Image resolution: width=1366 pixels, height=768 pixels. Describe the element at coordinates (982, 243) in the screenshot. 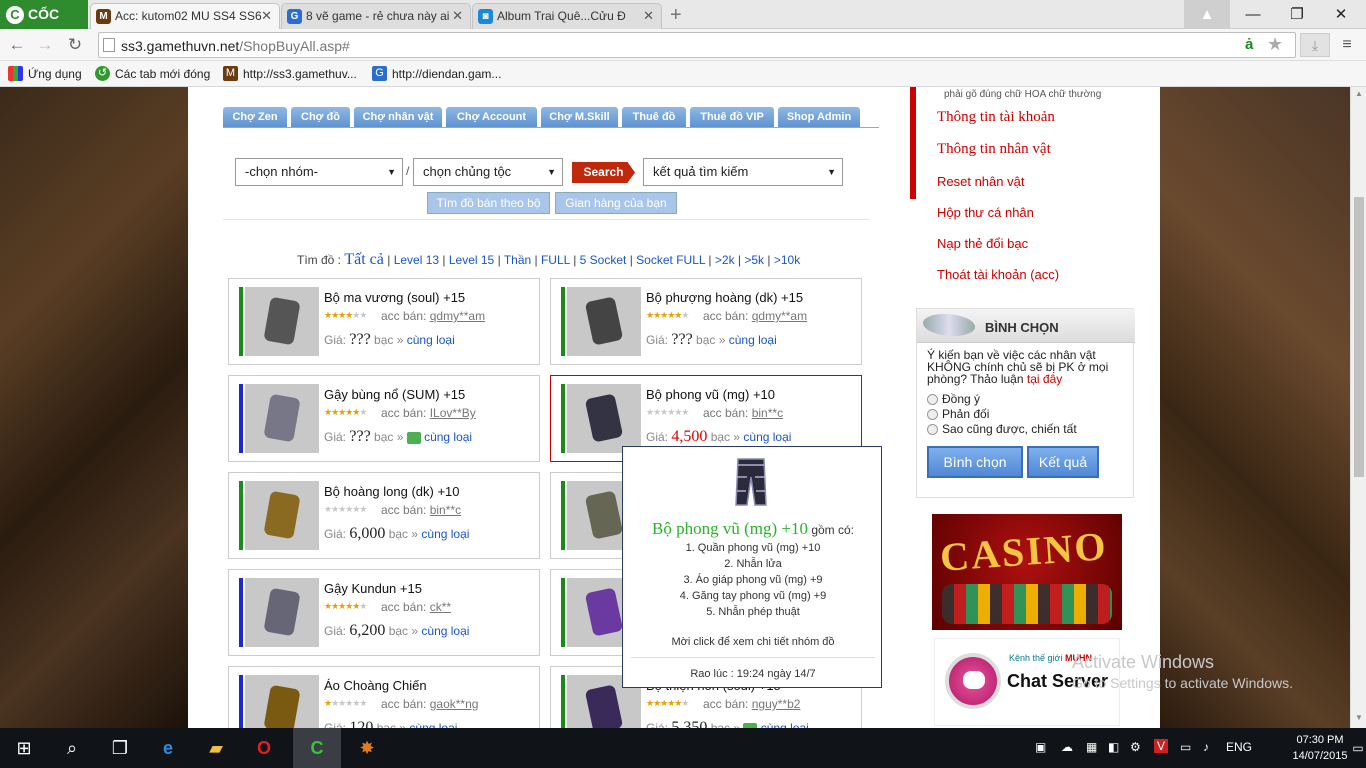

I see `topup-link: Nạp thẻ đổi bạc` at that location.